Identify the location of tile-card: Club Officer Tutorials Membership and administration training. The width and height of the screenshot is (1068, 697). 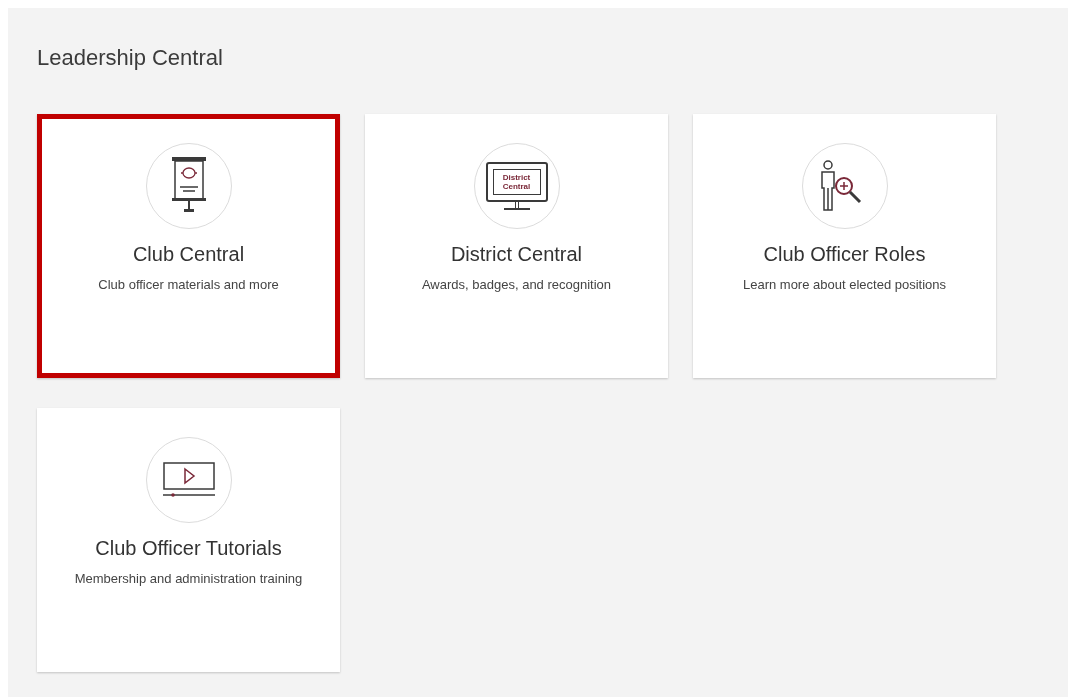
(188, 540).